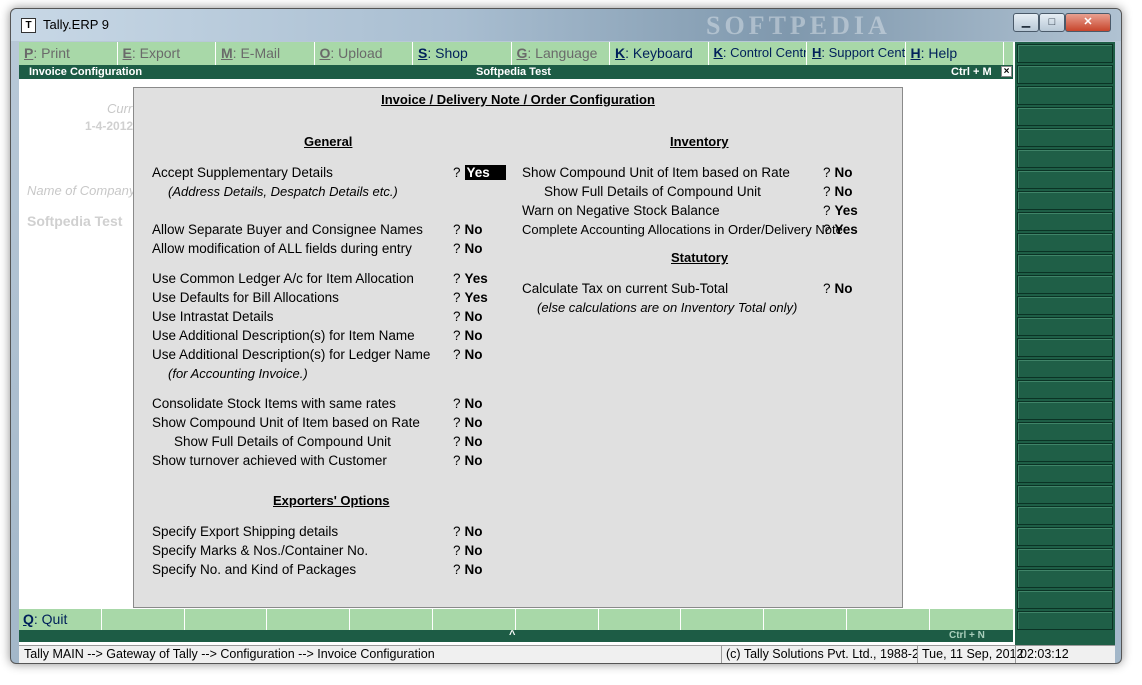  What do you see at coordinates (1088, 22) in the screenshot?
I see `close-button: ✕` at bounding box center [1088, 22].